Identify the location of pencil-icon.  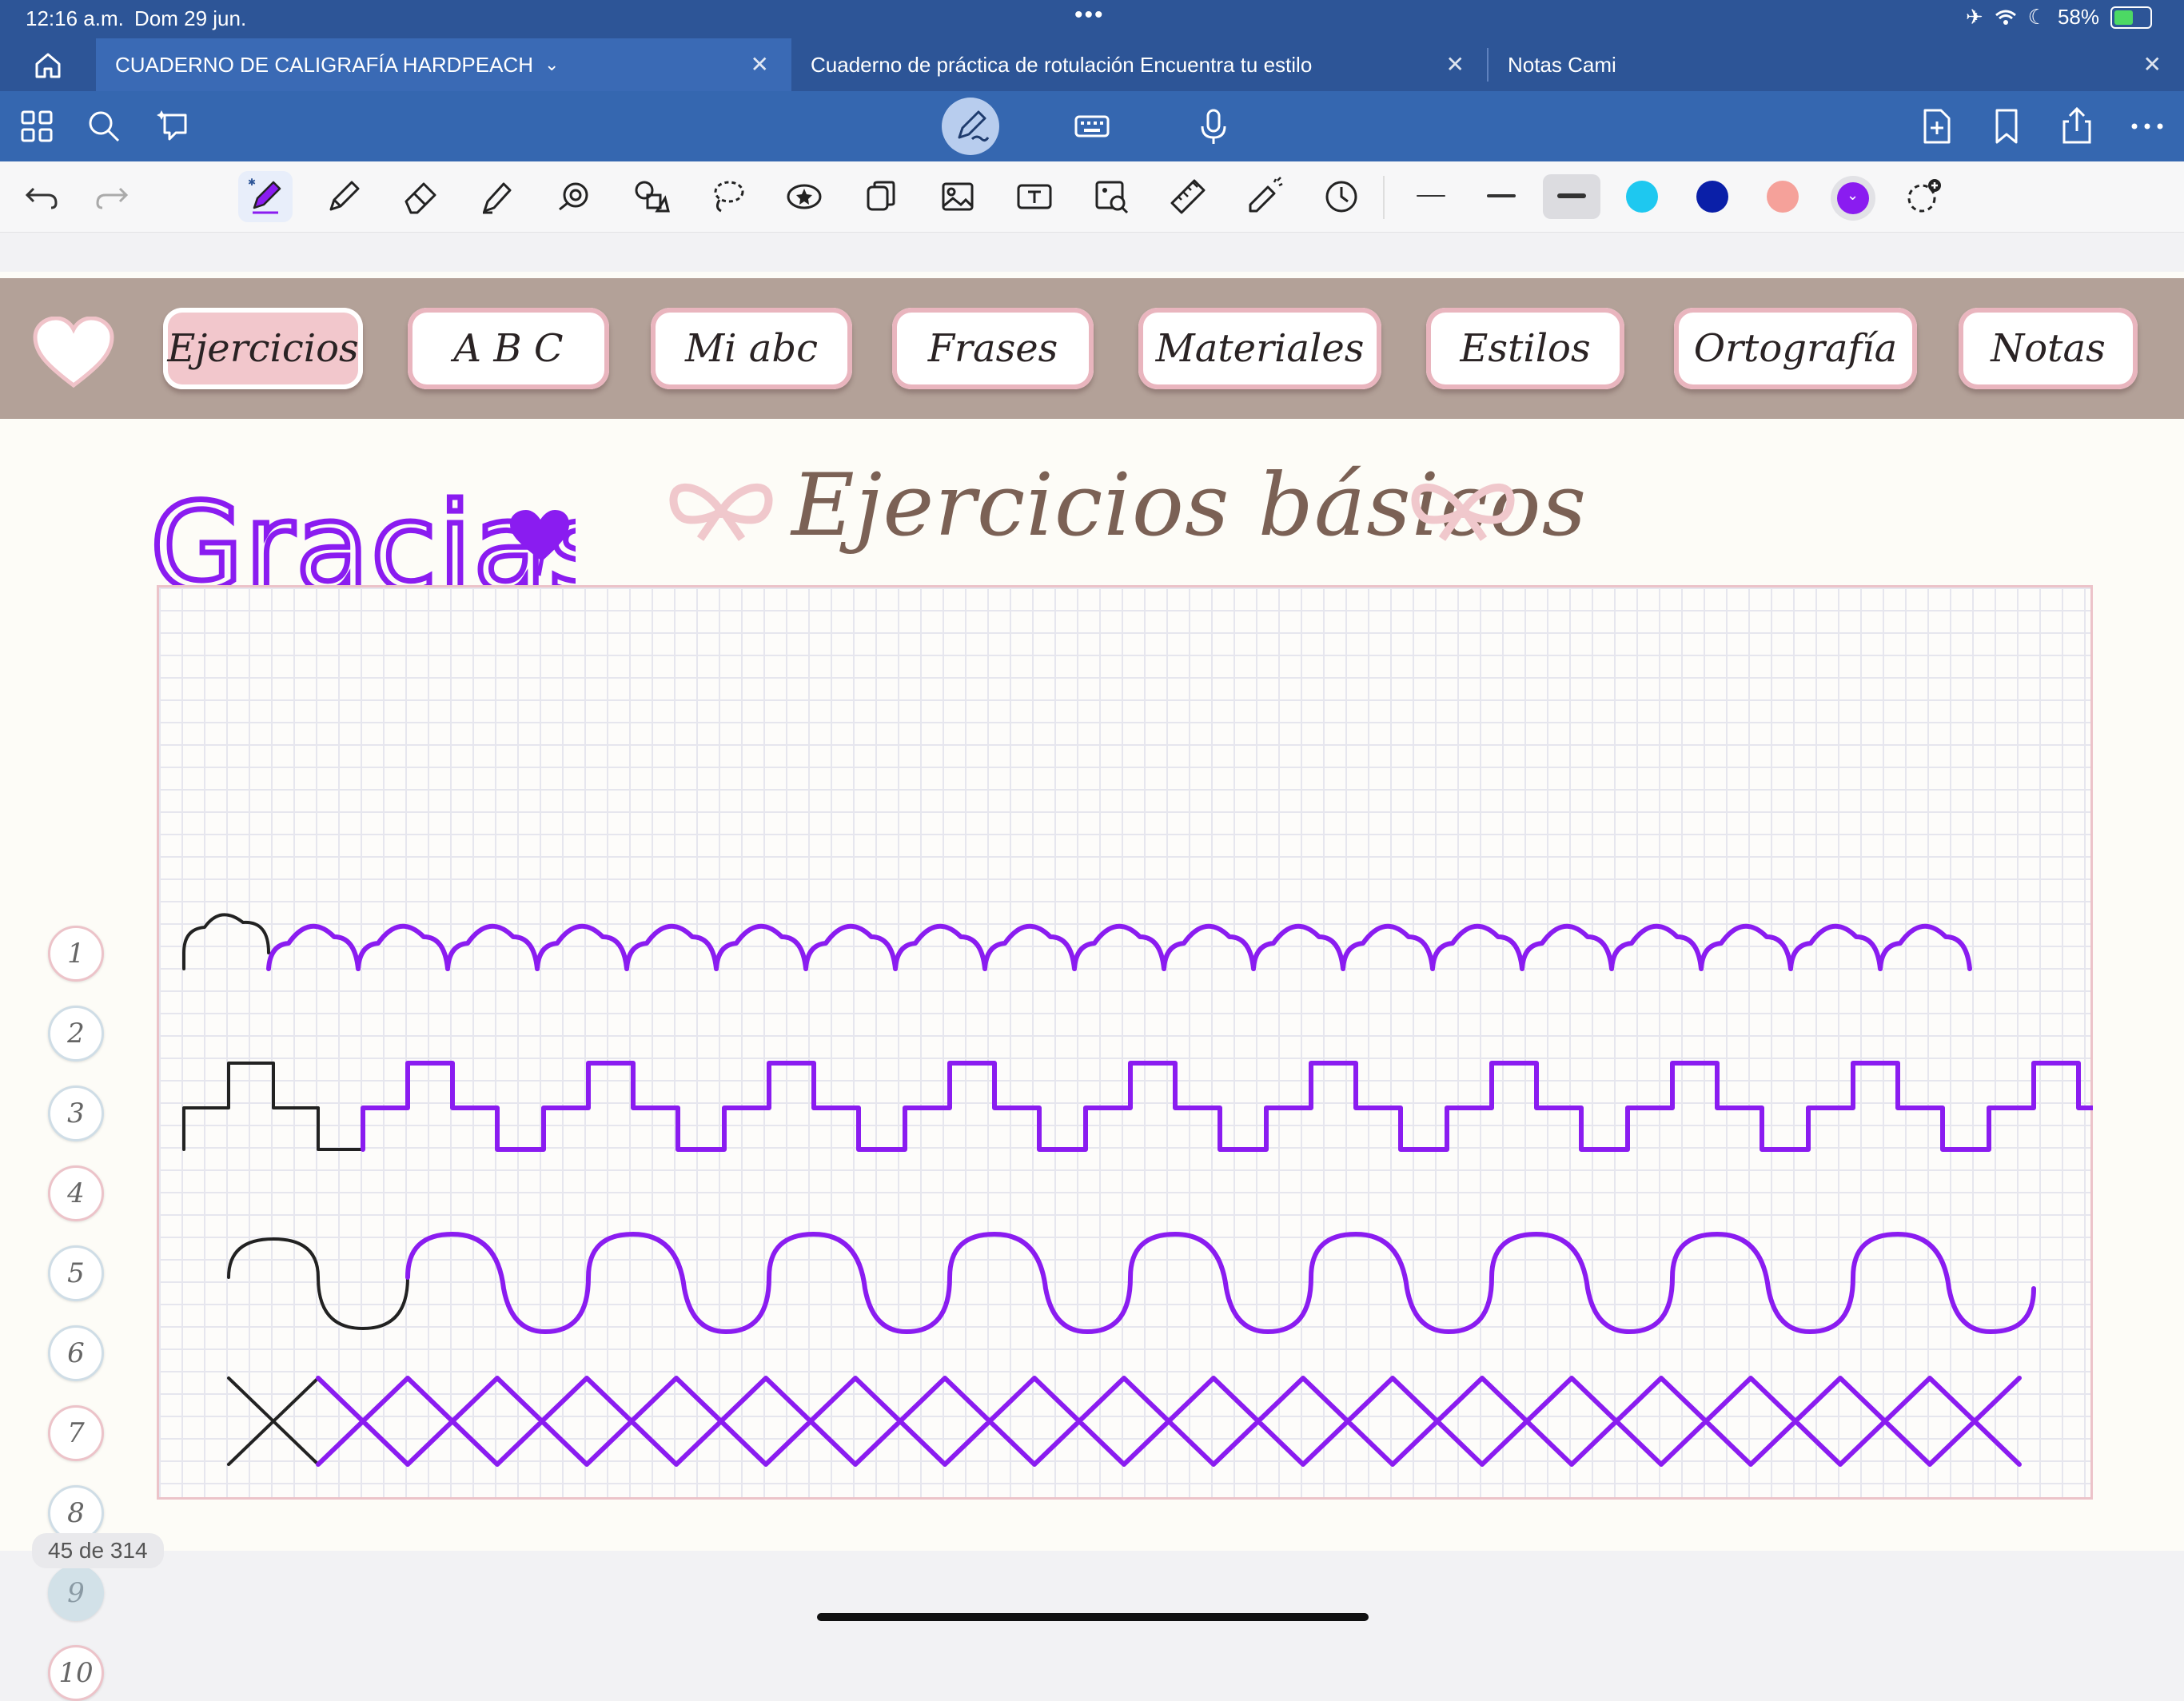
(344, 196).